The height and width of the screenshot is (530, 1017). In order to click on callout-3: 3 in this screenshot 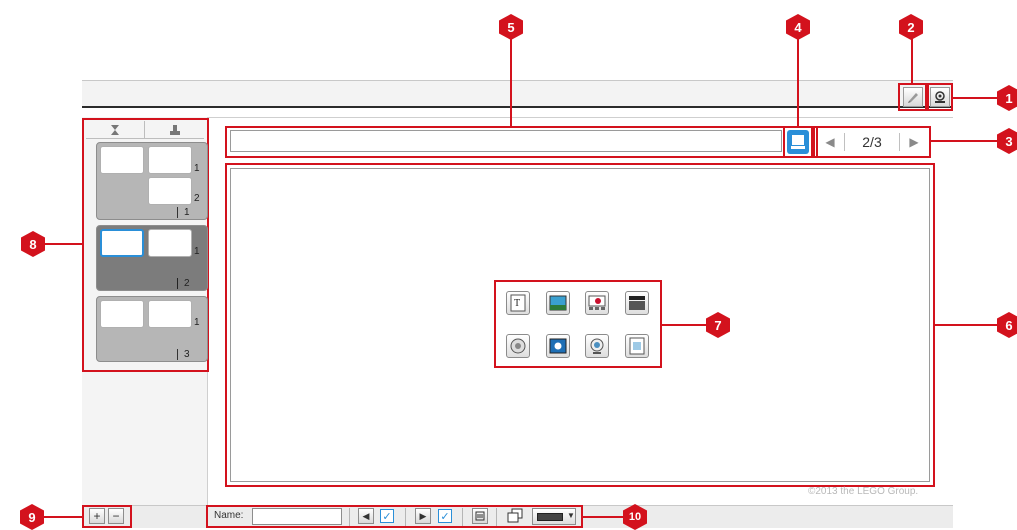, I will do `click(1007, 141)`.